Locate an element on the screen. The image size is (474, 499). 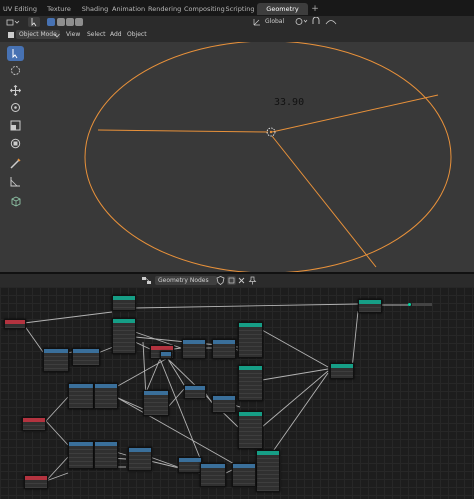
tab-uv-editing: UV Editing is located at coordinates (20, 9).